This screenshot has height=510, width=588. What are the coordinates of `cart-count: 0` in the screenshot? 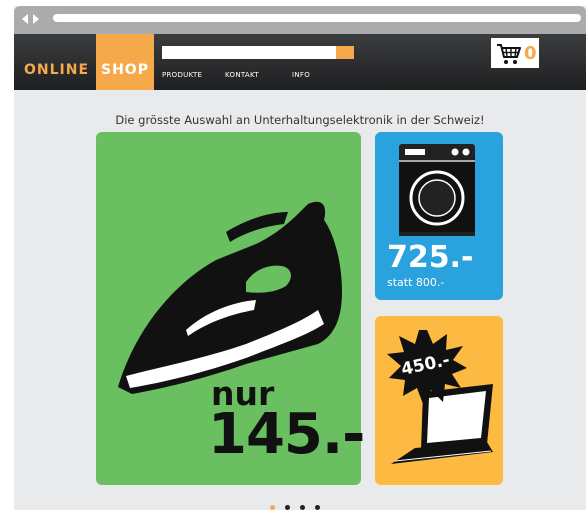 It's located at (530, 53).